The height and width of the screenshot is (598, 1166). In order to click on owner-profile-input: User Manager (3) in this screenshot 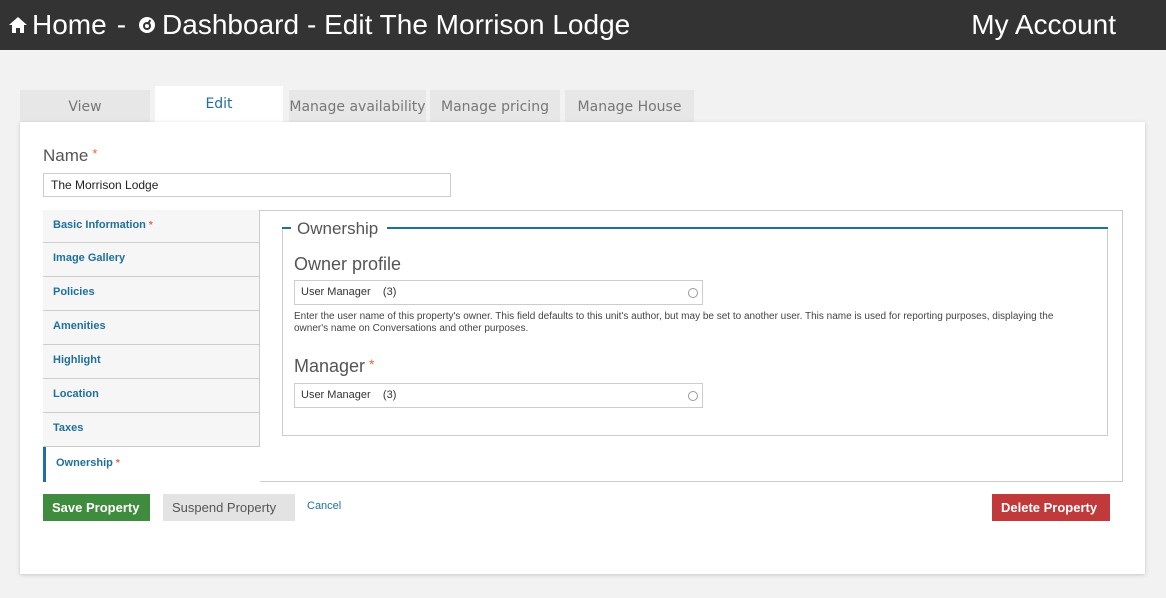, I will do `click(498, 292)`.